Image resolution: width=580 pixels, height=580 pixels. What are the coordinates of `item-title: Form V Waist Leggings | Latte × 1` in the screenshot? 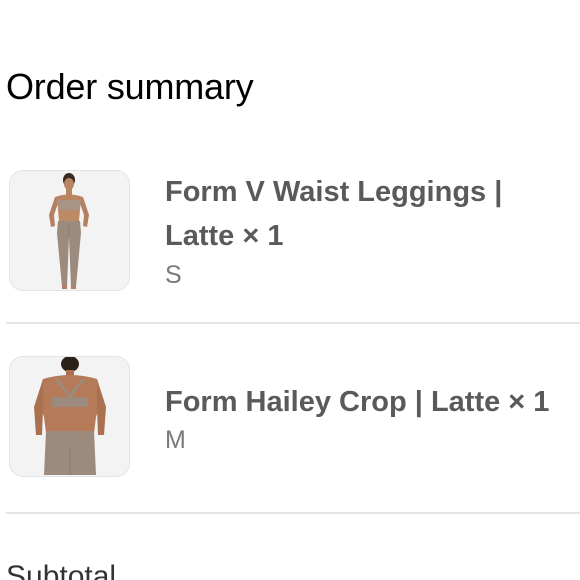 It's located at (365, 214).